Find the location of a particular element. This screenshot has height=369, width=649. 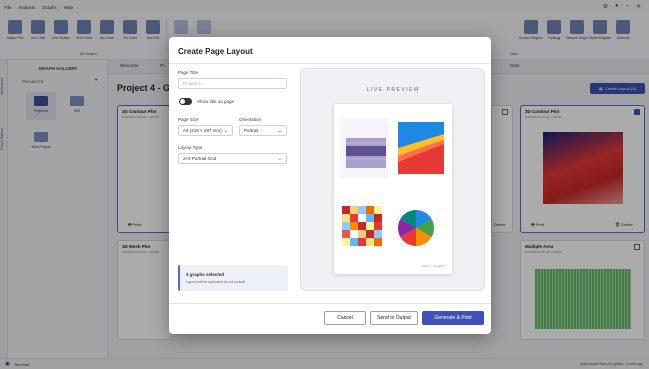

send-to-output-button: Send to Output is located at coordinates (394, 318).